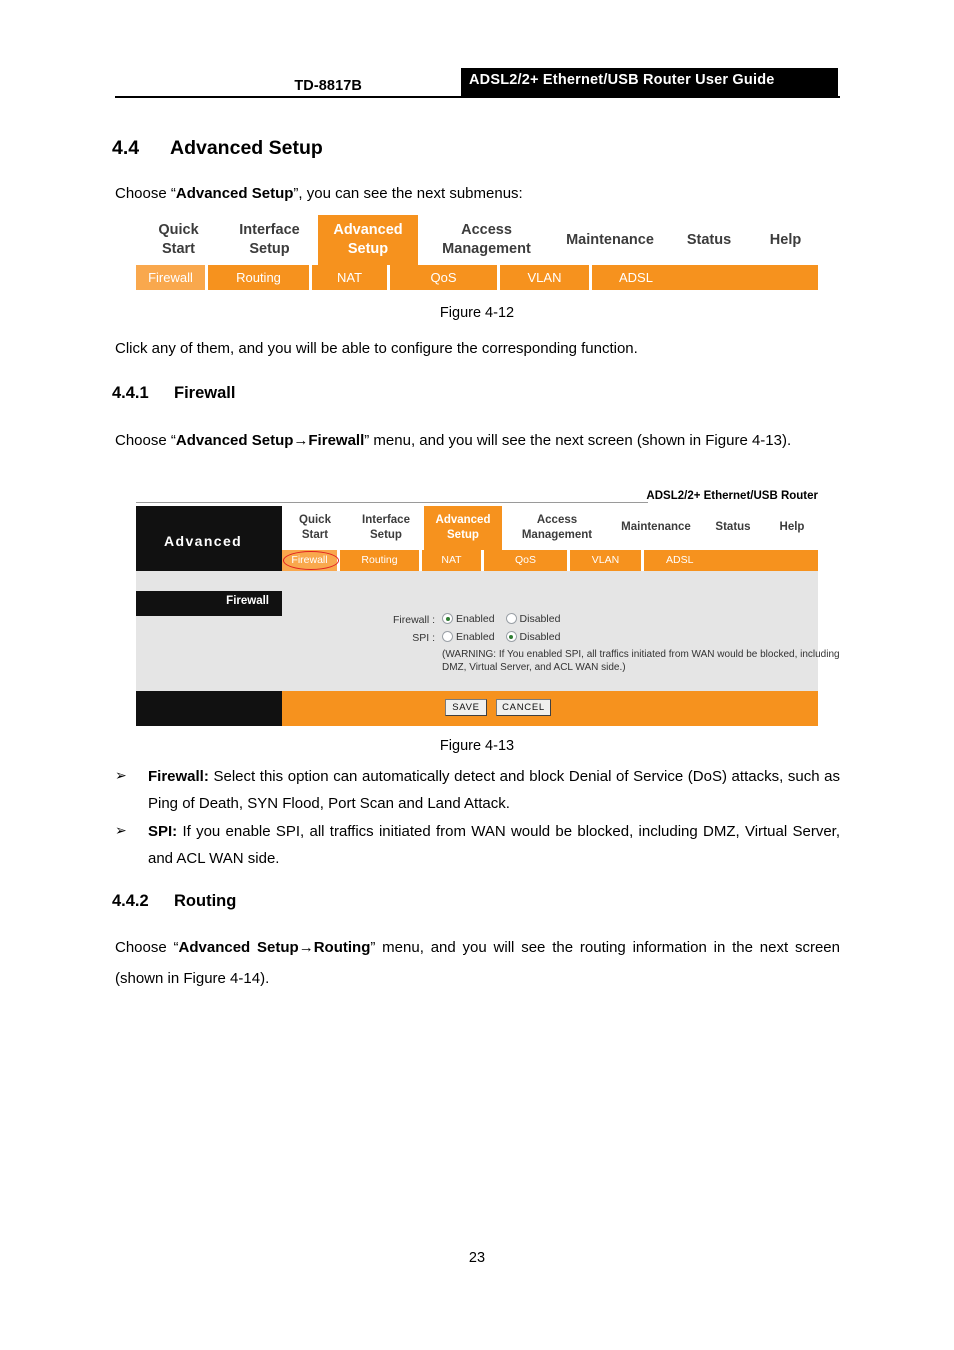 This screenshot has height=1350, width=954. Describe the element at coordinates (466, 707) in the screenshot. I see `save-button: SAVE` at that location.